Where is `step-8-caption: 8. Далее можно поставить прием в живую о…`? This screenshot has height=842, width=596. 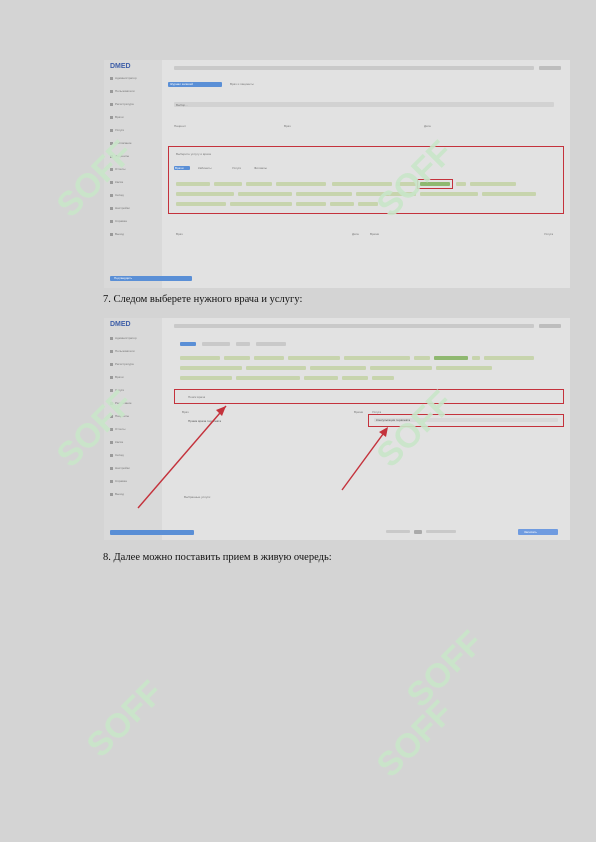 step-8-caption: 8. Далее можно поставить прием в живую о… is located at coordinates (217, 557).